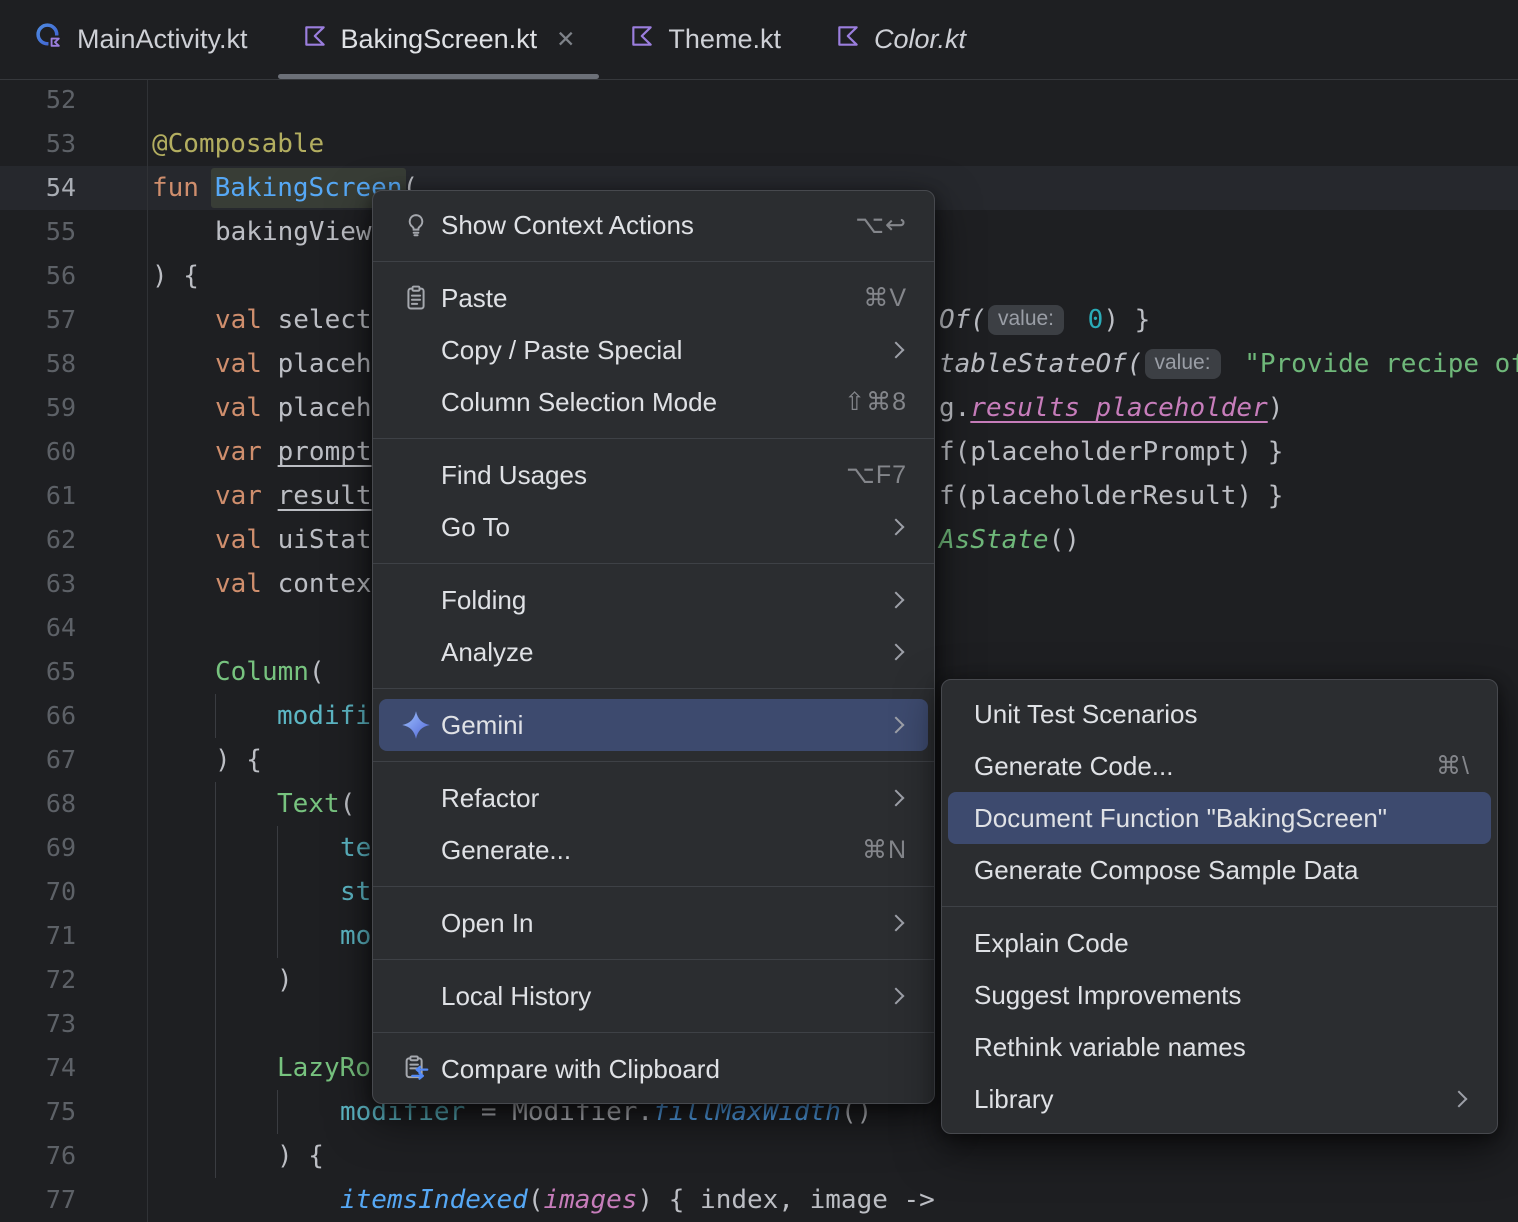 The height and width of the screenshot is (1222, 1518). I want to click on line-number: 55, so click(38, 232).